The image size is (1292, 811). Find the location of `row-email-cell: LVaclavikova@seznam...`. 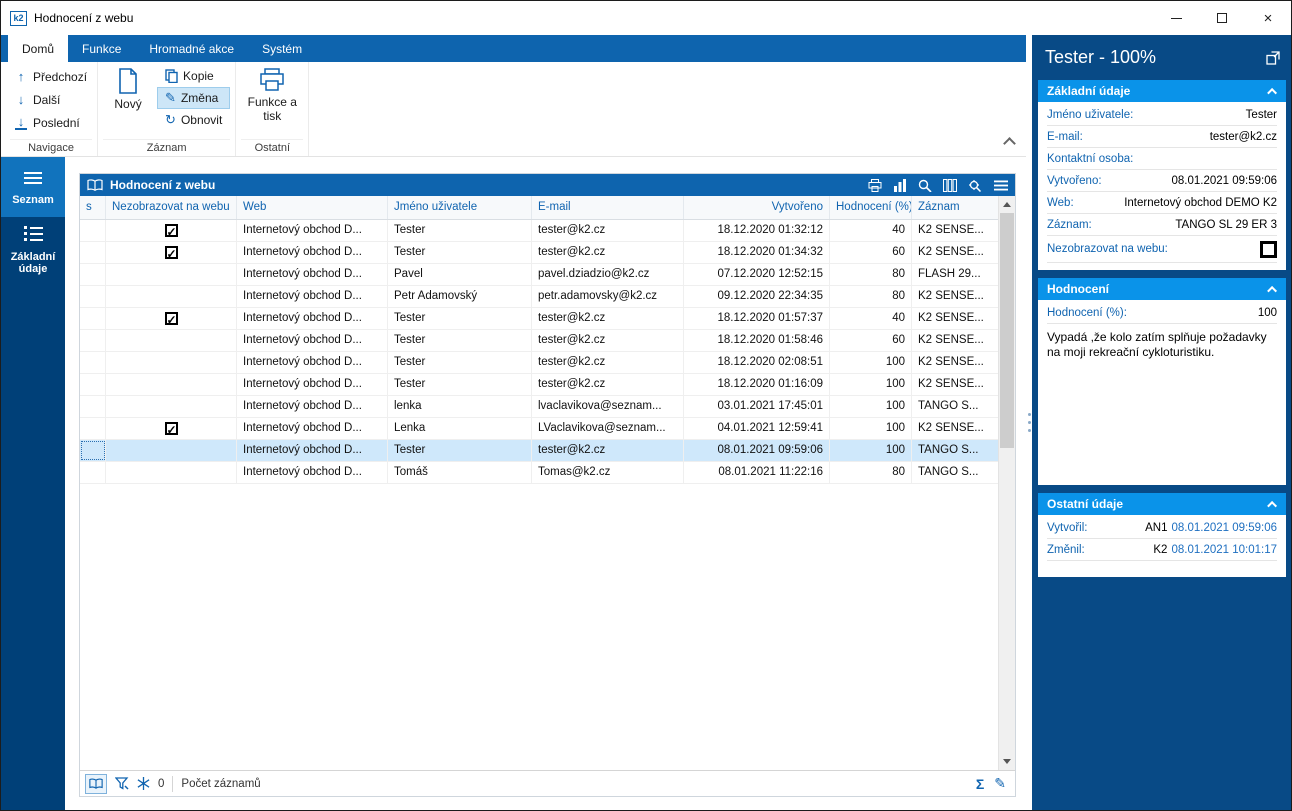

row-email-cell: LVaclavikova@seznam... is located at coordinates (608, 428).